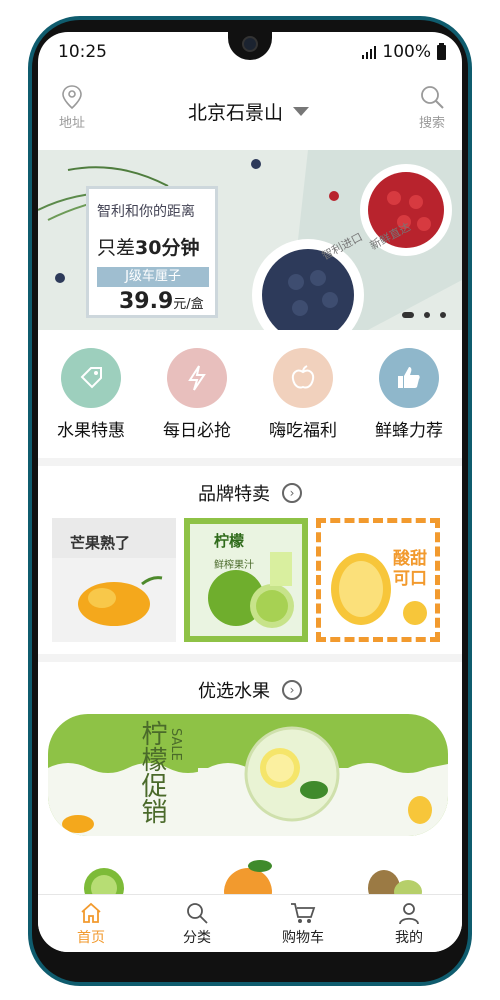 Image resolution: width=500 pixels, height=1000 pixels. What do you see at coordinates (197, 378) in the screenshot?
I see `lightning-icon` at bounding box center [197, 378].